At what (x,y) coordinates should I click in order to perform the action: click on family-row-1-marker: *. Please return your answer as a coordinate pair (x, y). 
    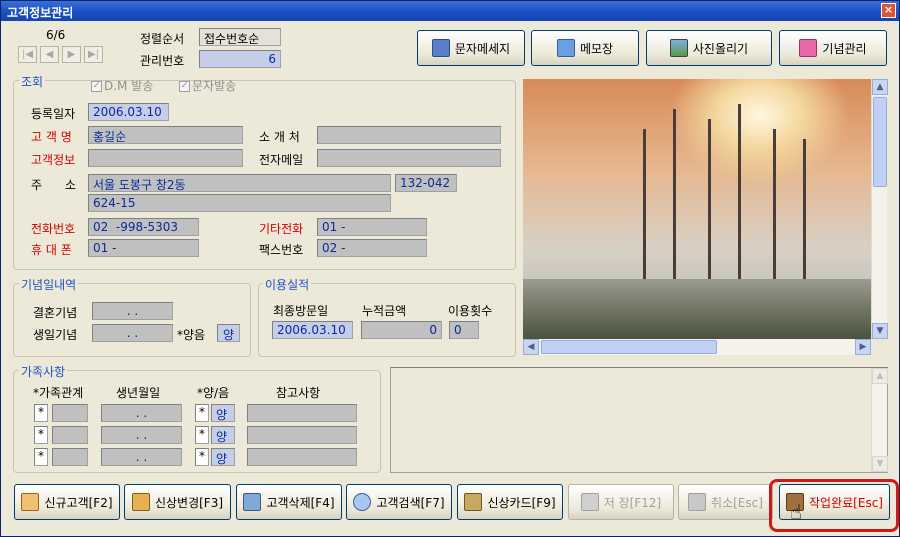
    Looking at the image, I should click on (41, 413).